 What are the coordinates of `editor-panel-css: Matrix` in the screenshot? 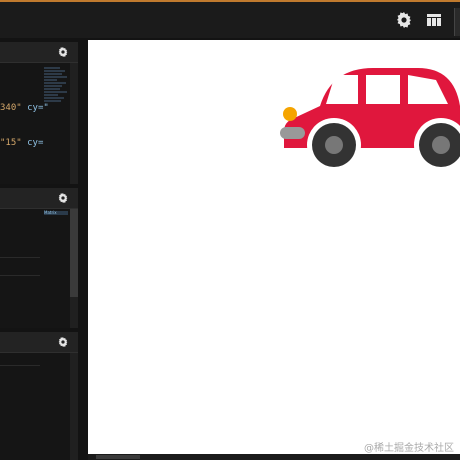 It's located at (39, 258).